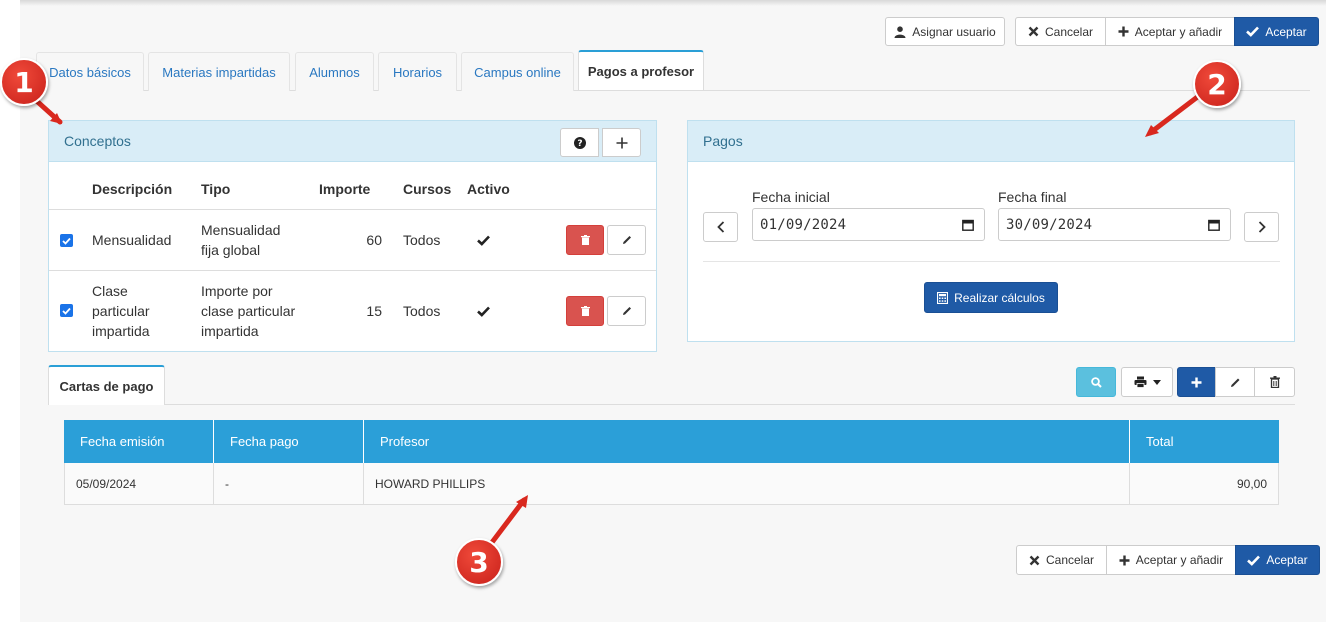 This screenshot has height=622, width=1326. I want to click on arrow-3-line, so click(507, 522).